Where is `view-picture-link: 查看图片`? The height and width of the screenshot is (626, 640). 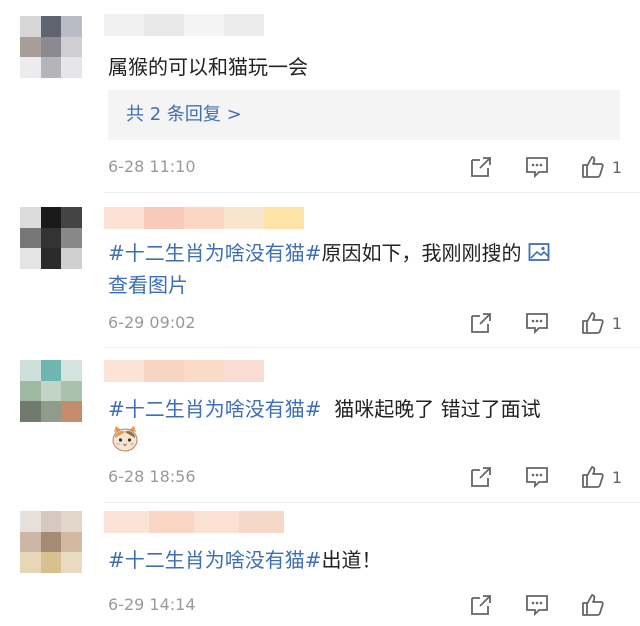
view-picture-link: 查看图片 is located at coordinates (148, 285).